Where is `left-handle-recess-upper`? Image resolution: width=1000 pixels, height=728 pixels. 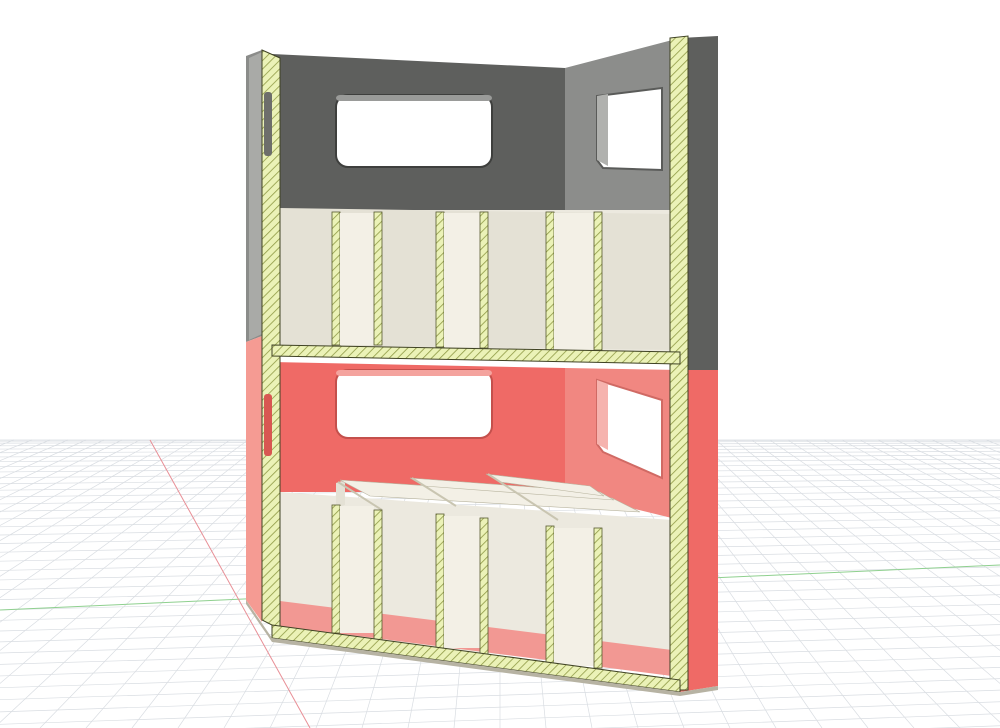
left-handle-recess-upper is located at coordinates (268, 124).